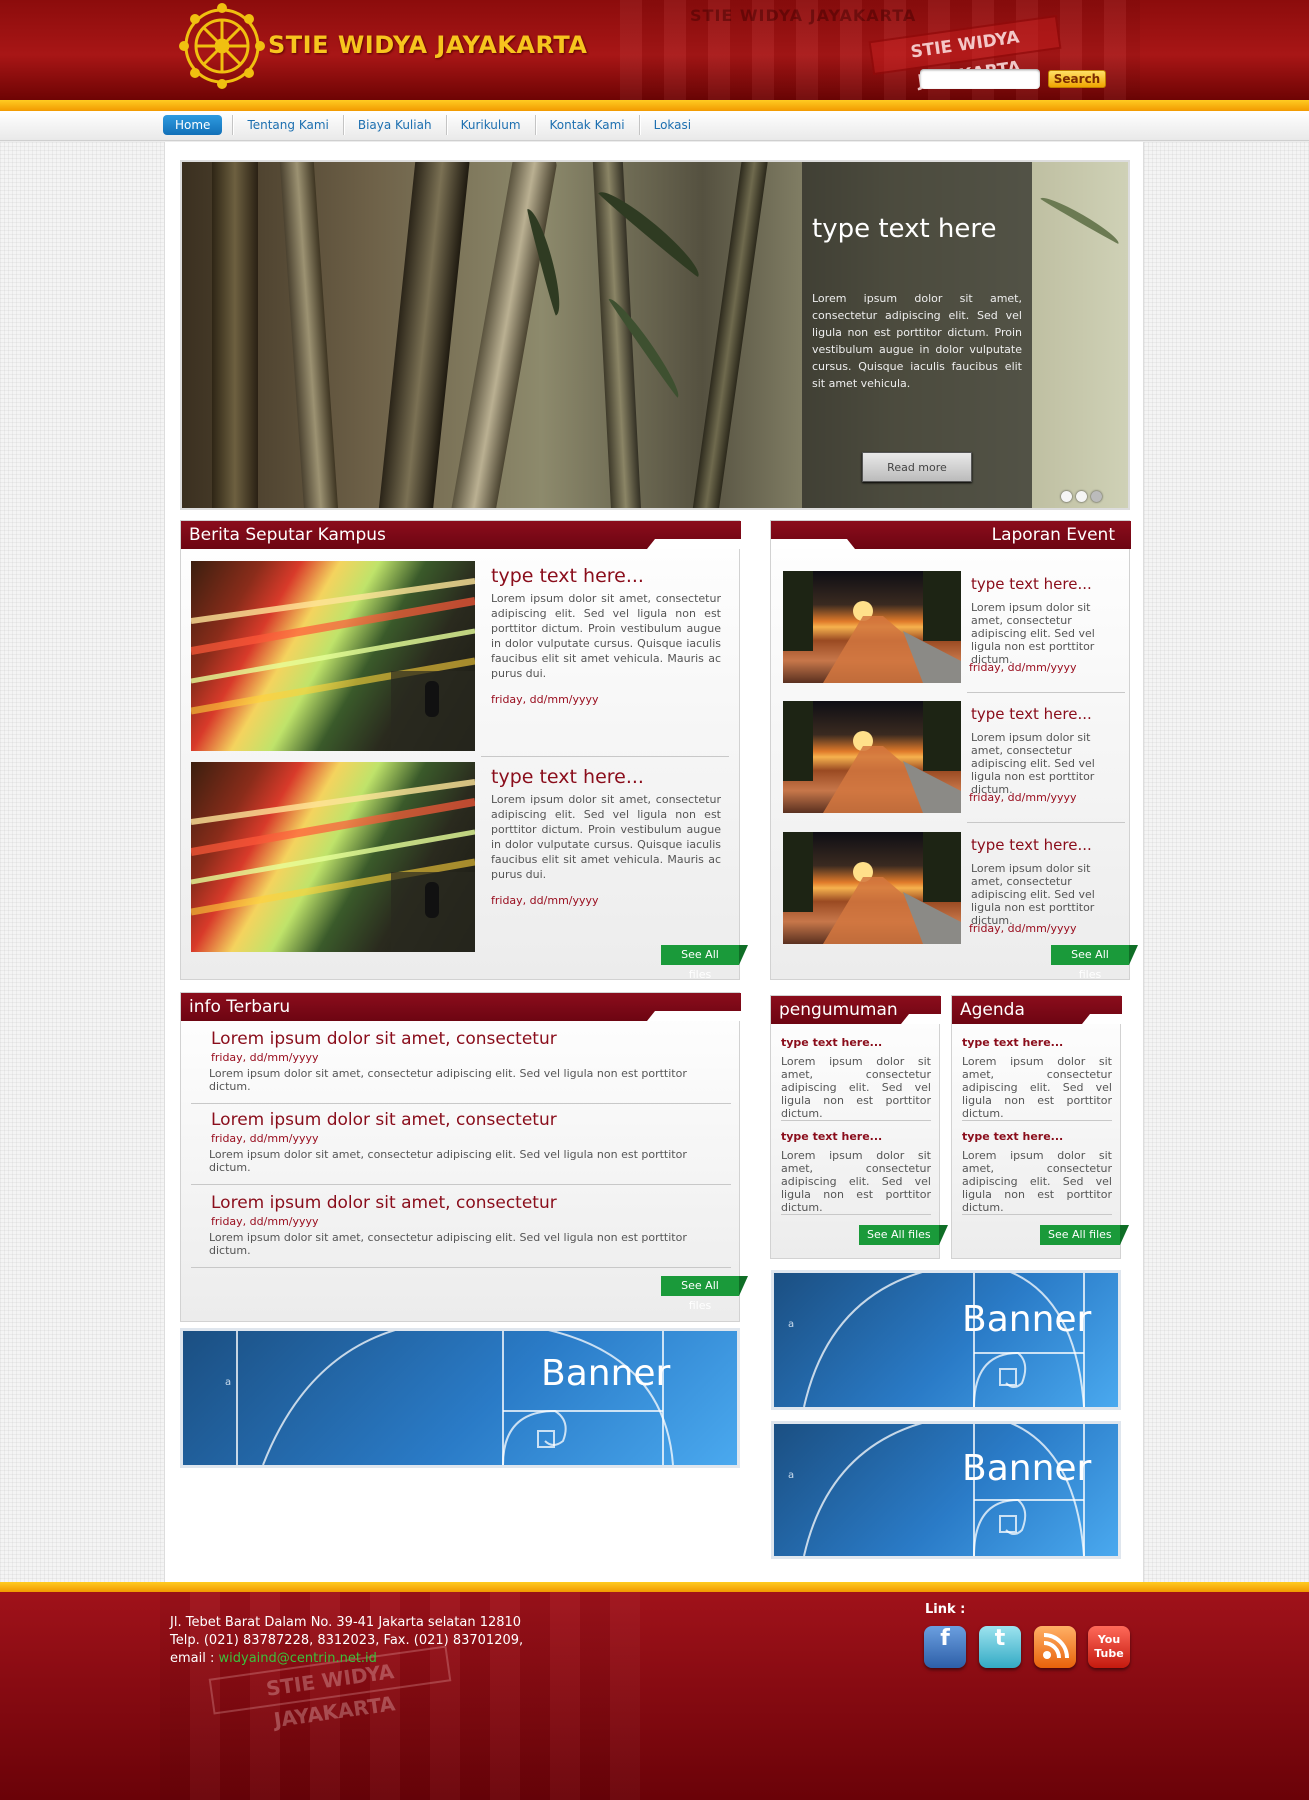 The width and height of the screenshot is (1309, 1800). What do you see at coordinates (298, 1658) in the screenshot?
I see `email-link: widyaind@centrin.net.id` at bounding box center [298, 1658].